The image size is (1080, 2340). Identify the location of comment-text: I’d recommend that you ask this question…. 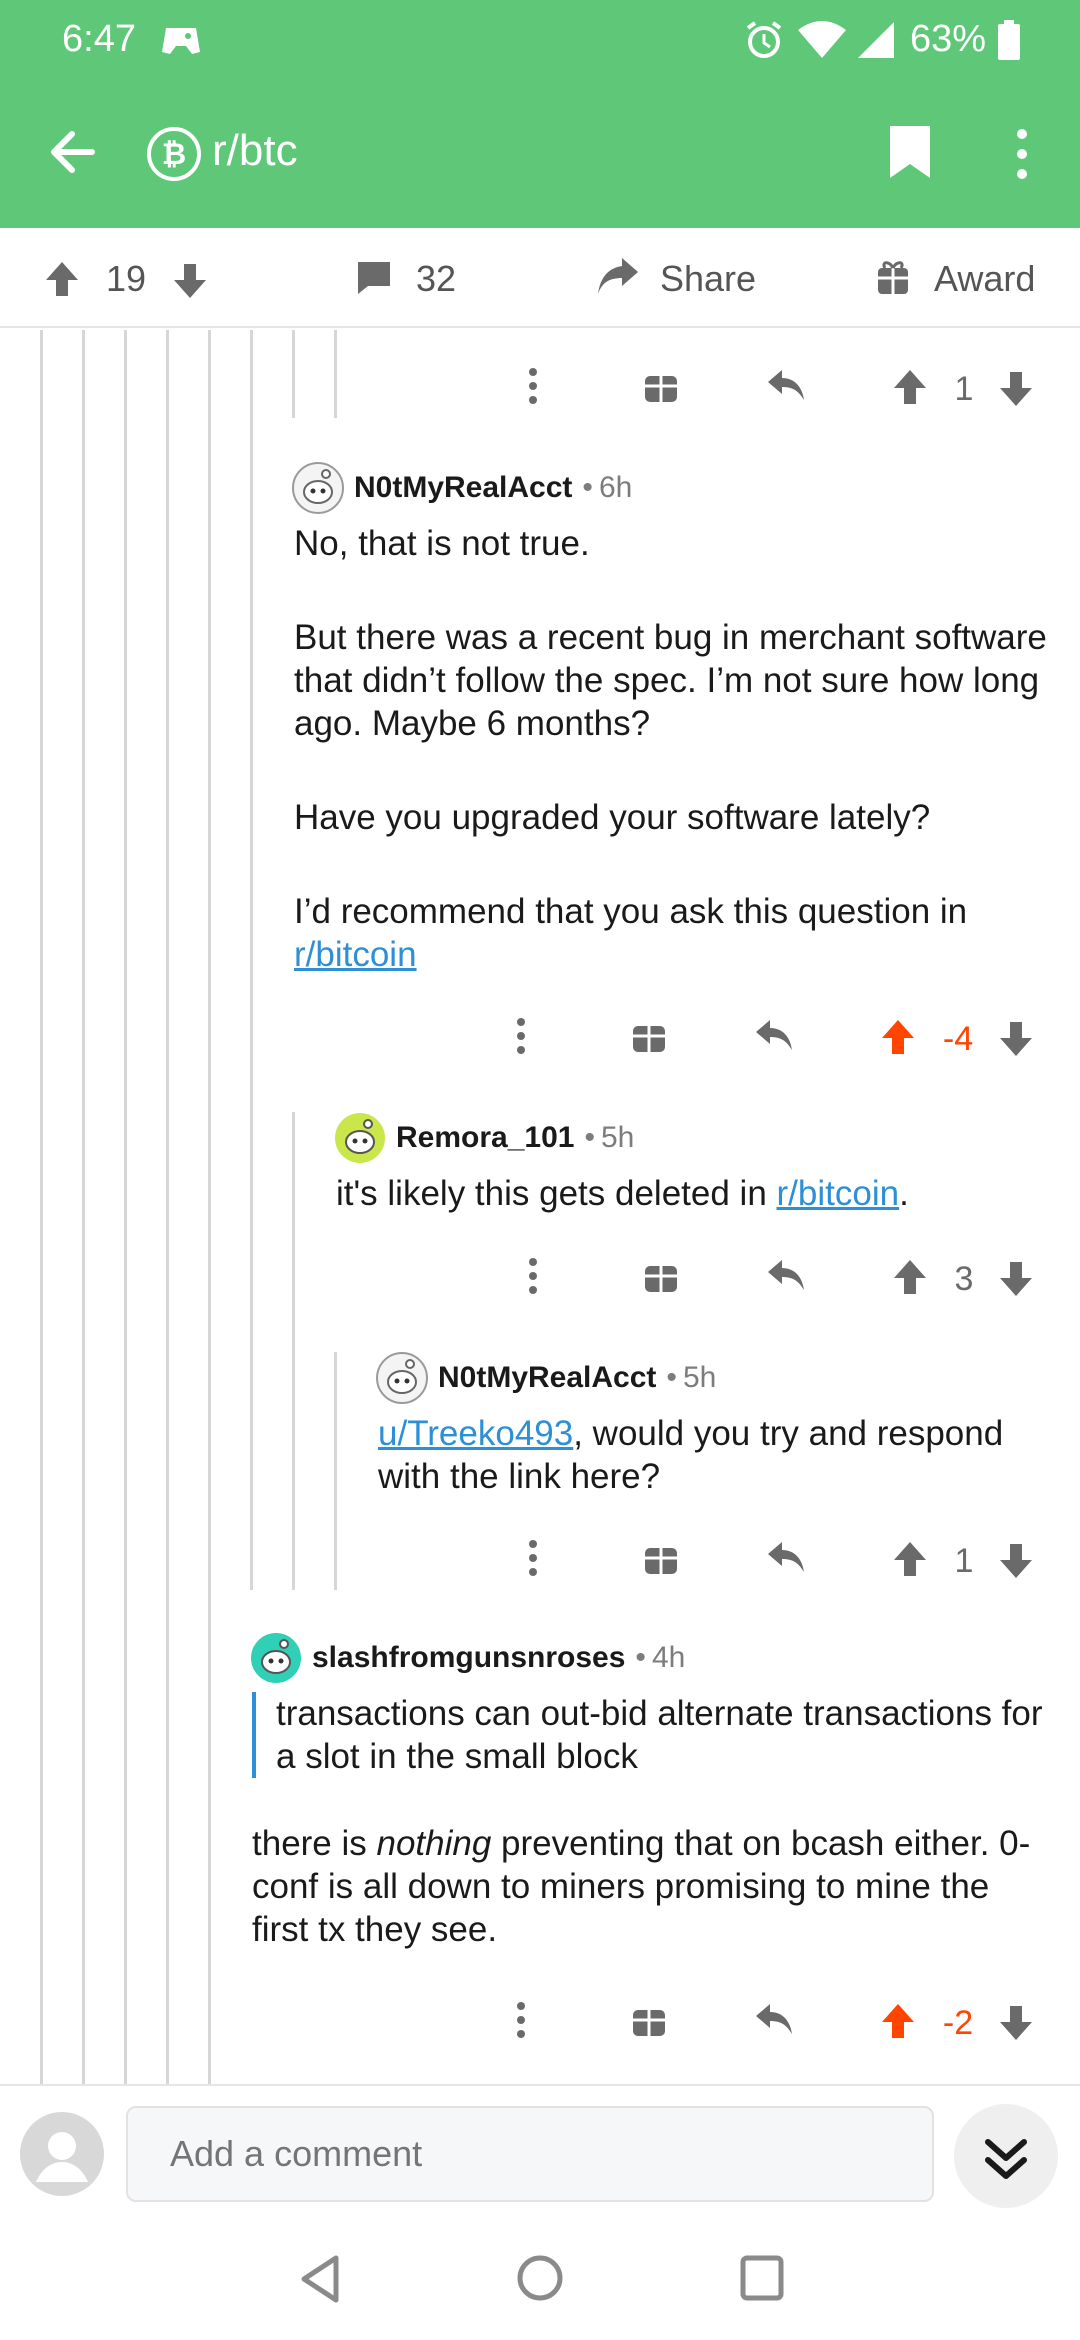
(631, 911).